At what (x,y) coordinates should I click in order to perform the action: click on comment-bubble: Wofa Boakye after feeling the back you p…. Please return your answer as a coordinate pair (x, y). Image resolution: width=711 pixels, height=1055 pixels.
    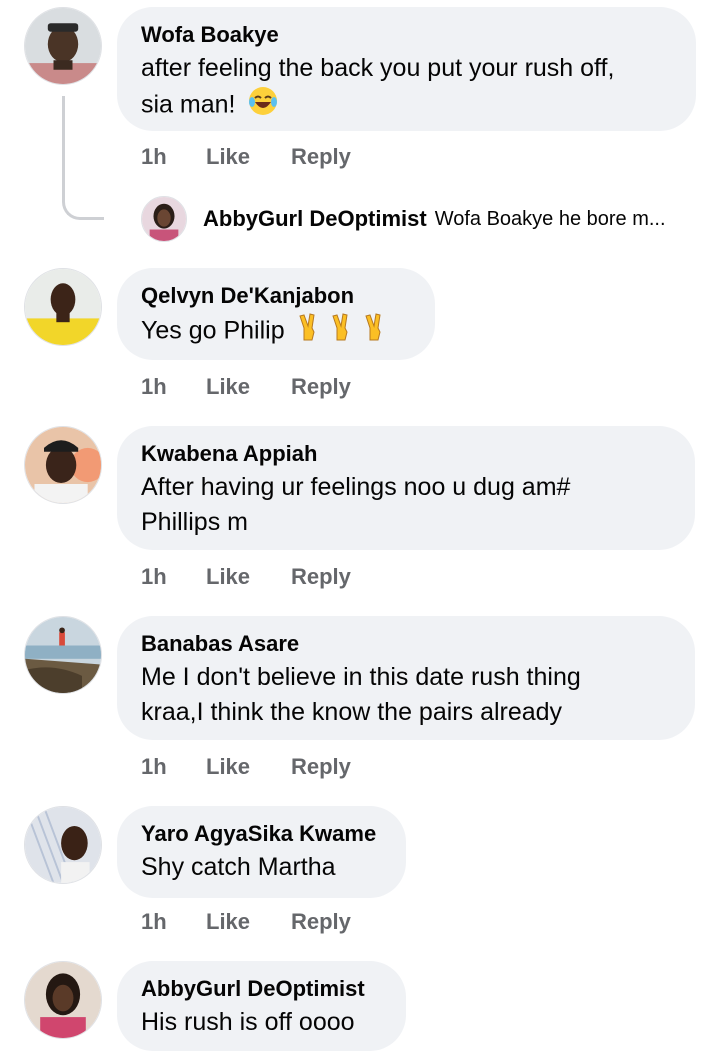
    Looking at the image, I should click on (406, 69).